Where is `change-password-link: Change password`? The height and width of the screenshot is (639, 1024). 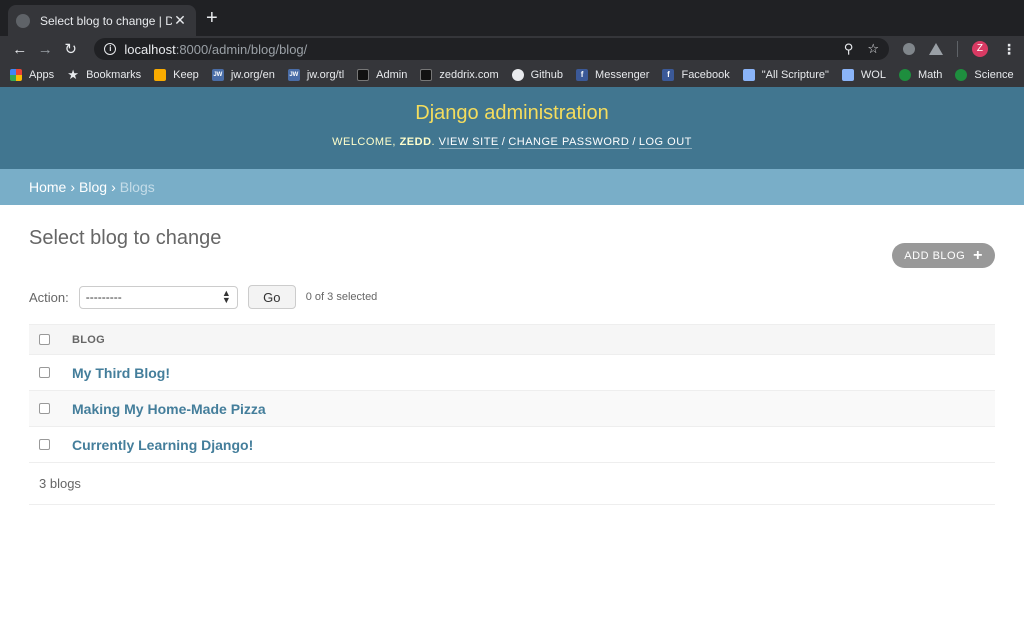
change-password-link: Change password is located at coordinates (569, 142).